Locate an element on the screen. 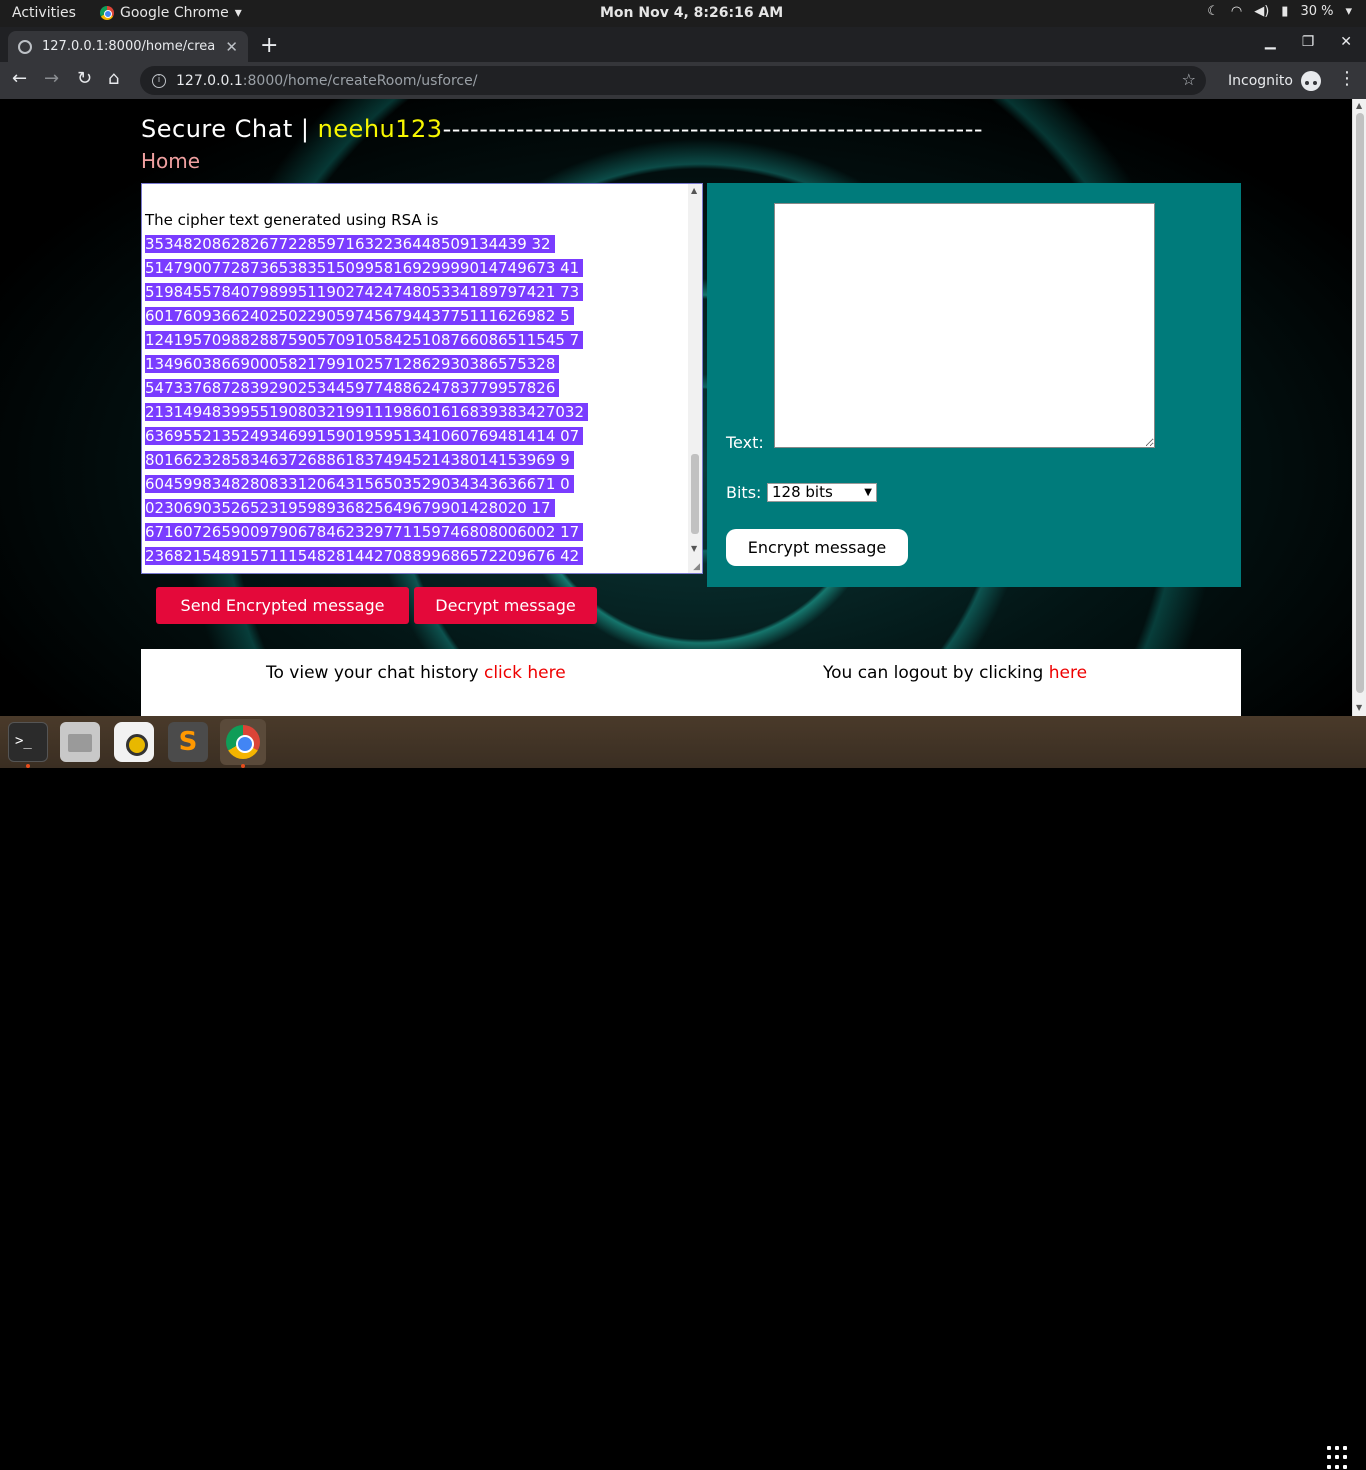 Image resolution: width=1366 pixels, height=1470 pixels. globe-icon is located at coordinates (25, 46).